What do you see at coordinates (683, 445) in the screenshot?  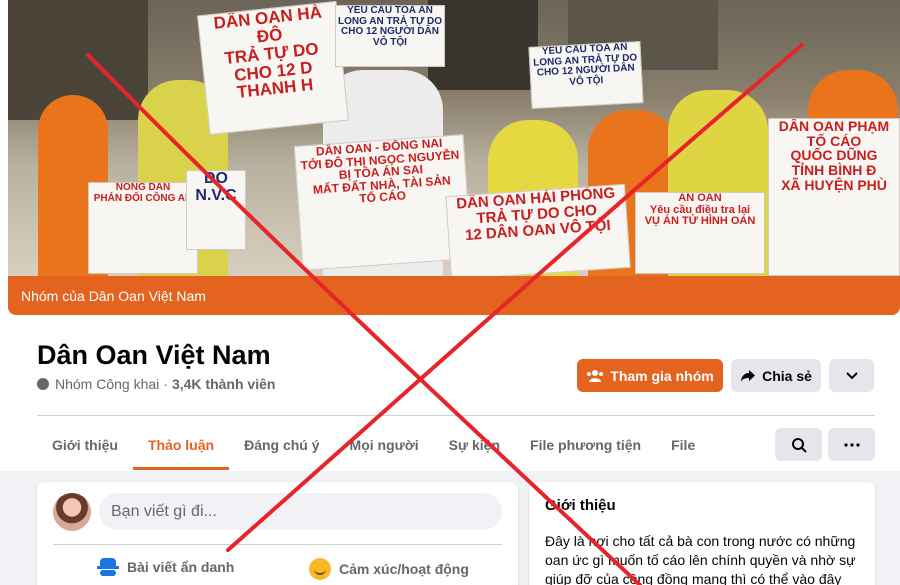 I see `tab-files: File` at bounding box center [683, 445].